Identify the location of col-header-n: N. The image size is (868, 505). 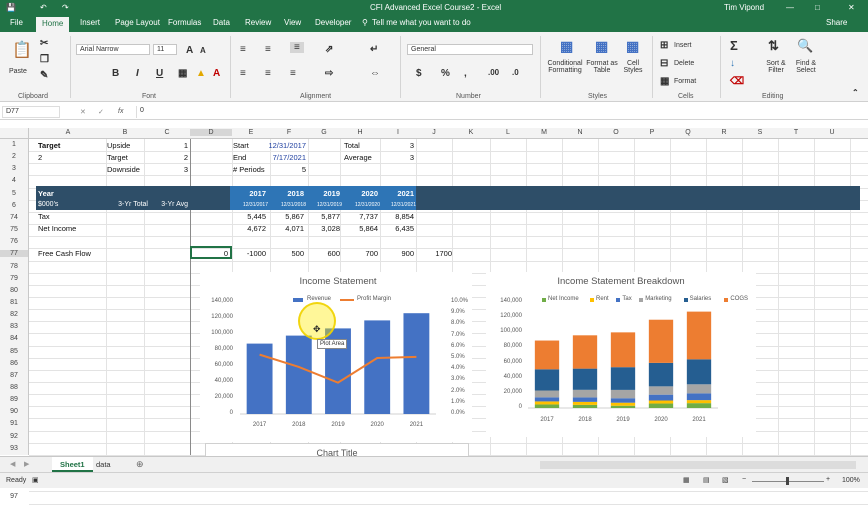
(580, 132).